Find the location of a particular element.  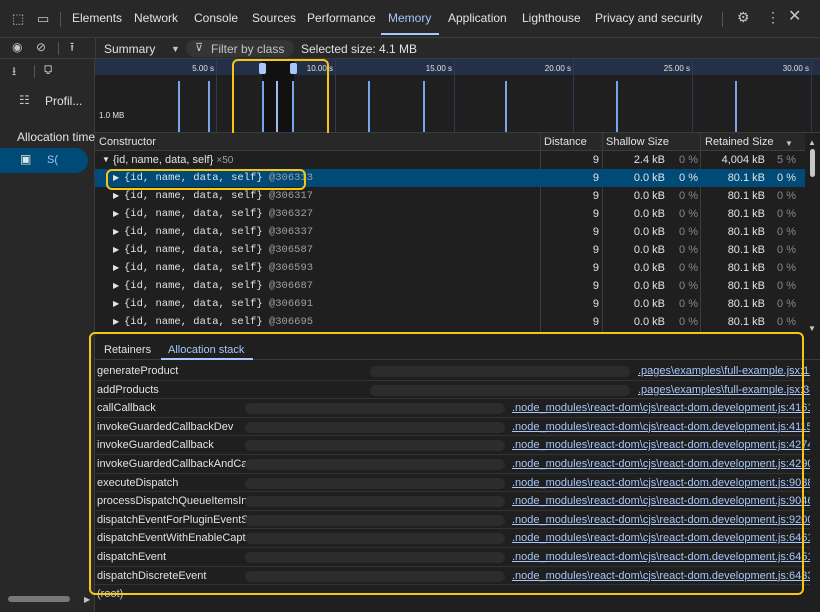

tab-elements: Elements is located at coordinates (97, 18).